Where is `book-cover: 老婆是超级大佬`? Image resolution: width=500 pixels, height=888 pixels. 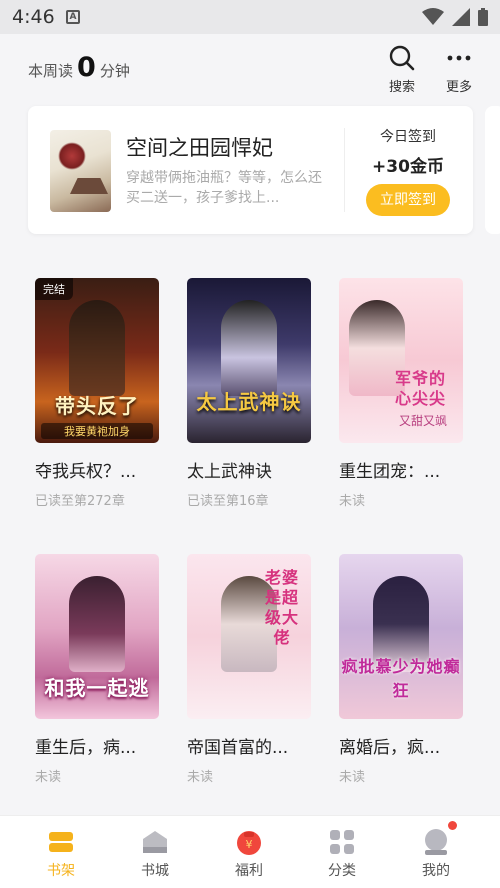 book-cover: 老婆是超级大佬 is located at coordinates (249, 636).